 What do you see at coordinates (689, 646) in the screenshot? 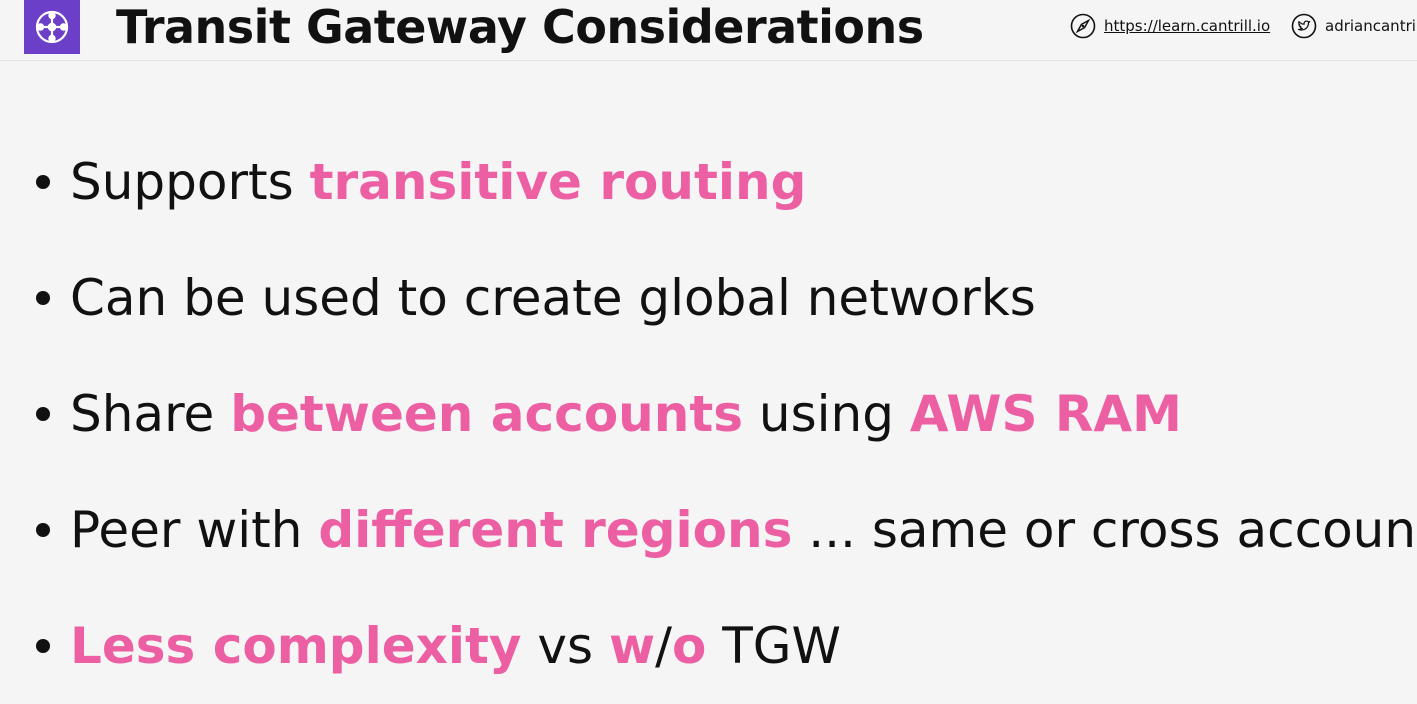
I see `bullet-highlight: o` at bounding box center [689, 646].